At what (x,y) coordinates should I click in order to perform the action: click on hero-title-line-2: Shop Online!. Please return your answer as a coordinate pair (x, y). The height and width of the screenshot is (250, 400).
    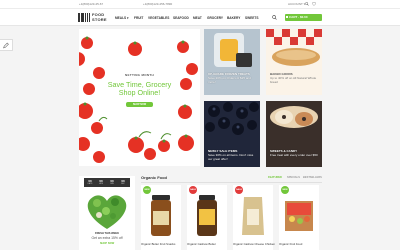
    Looking at the image, I should click on (139, 93).